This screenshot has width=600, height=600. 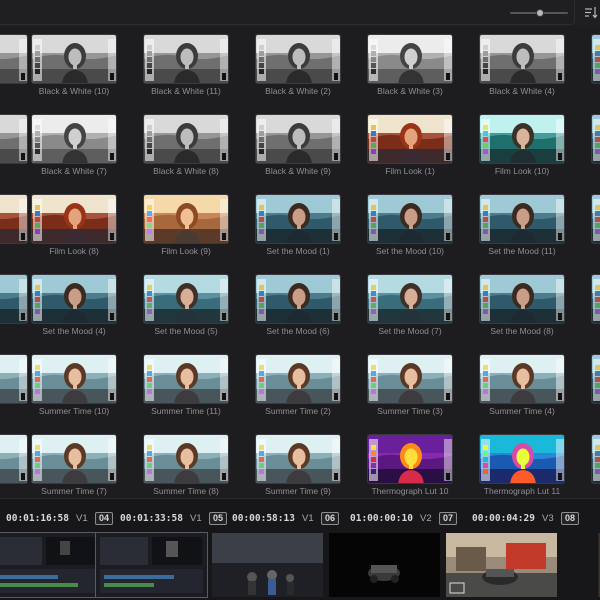 What do you see at coordinates (591, 12) in the screenshot?
I see `sort-list-icon` at bounding box center [591, 12].